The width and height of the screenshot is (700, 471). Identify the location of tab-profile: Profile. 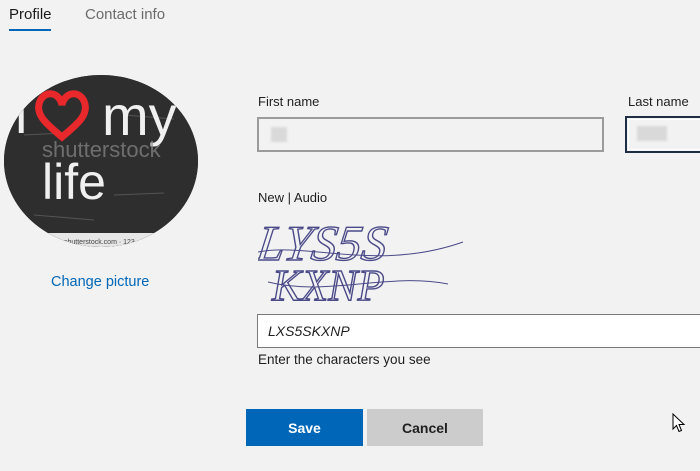
(30, 14).